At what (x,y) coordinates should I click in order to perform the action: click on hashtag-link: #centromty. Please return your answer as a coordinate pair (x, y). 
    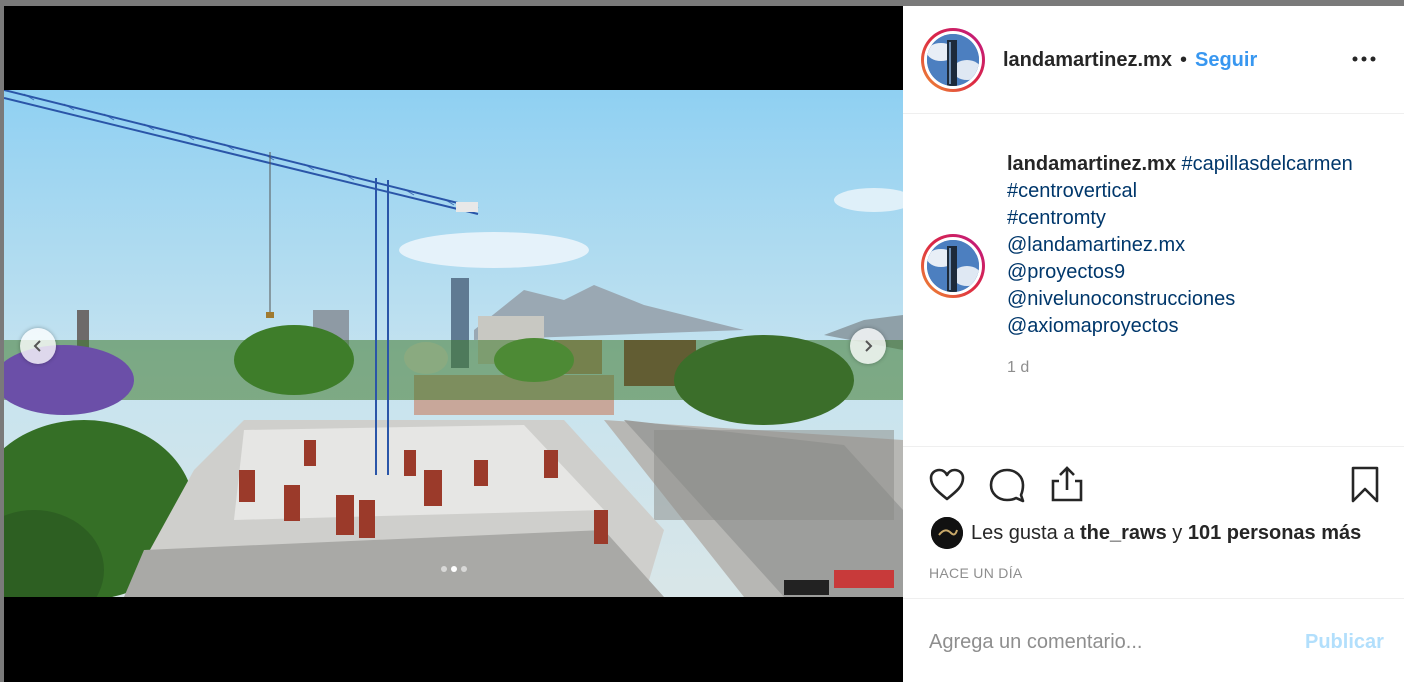
    Looking at the image, I should click on (1180, 218).